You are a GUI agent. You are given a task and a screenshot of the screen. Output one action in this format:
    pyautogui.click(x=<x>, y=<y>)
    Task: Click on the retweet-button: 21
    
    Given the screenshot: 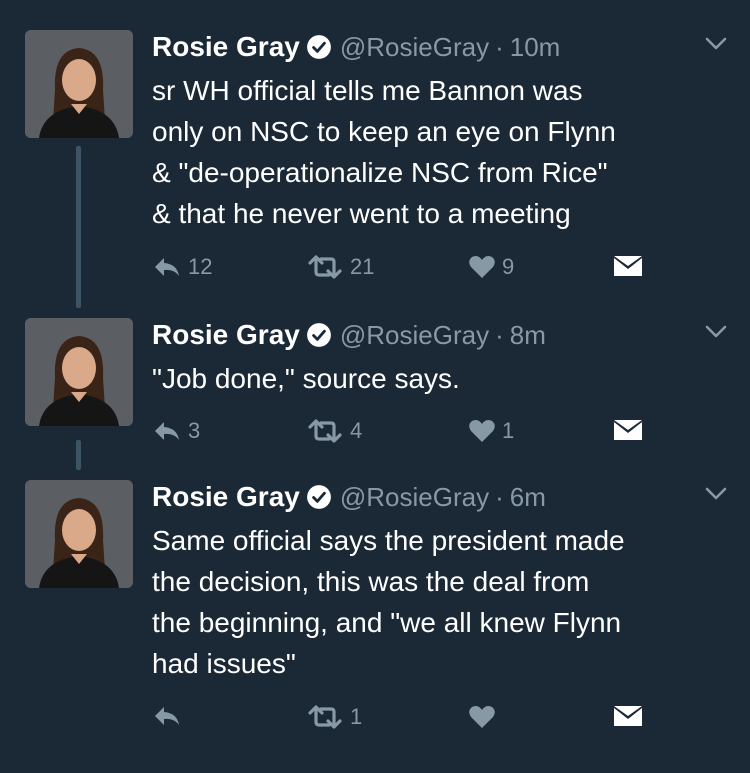 What is the action you would take?
    pyautogui.click(x=340, y=267)
    